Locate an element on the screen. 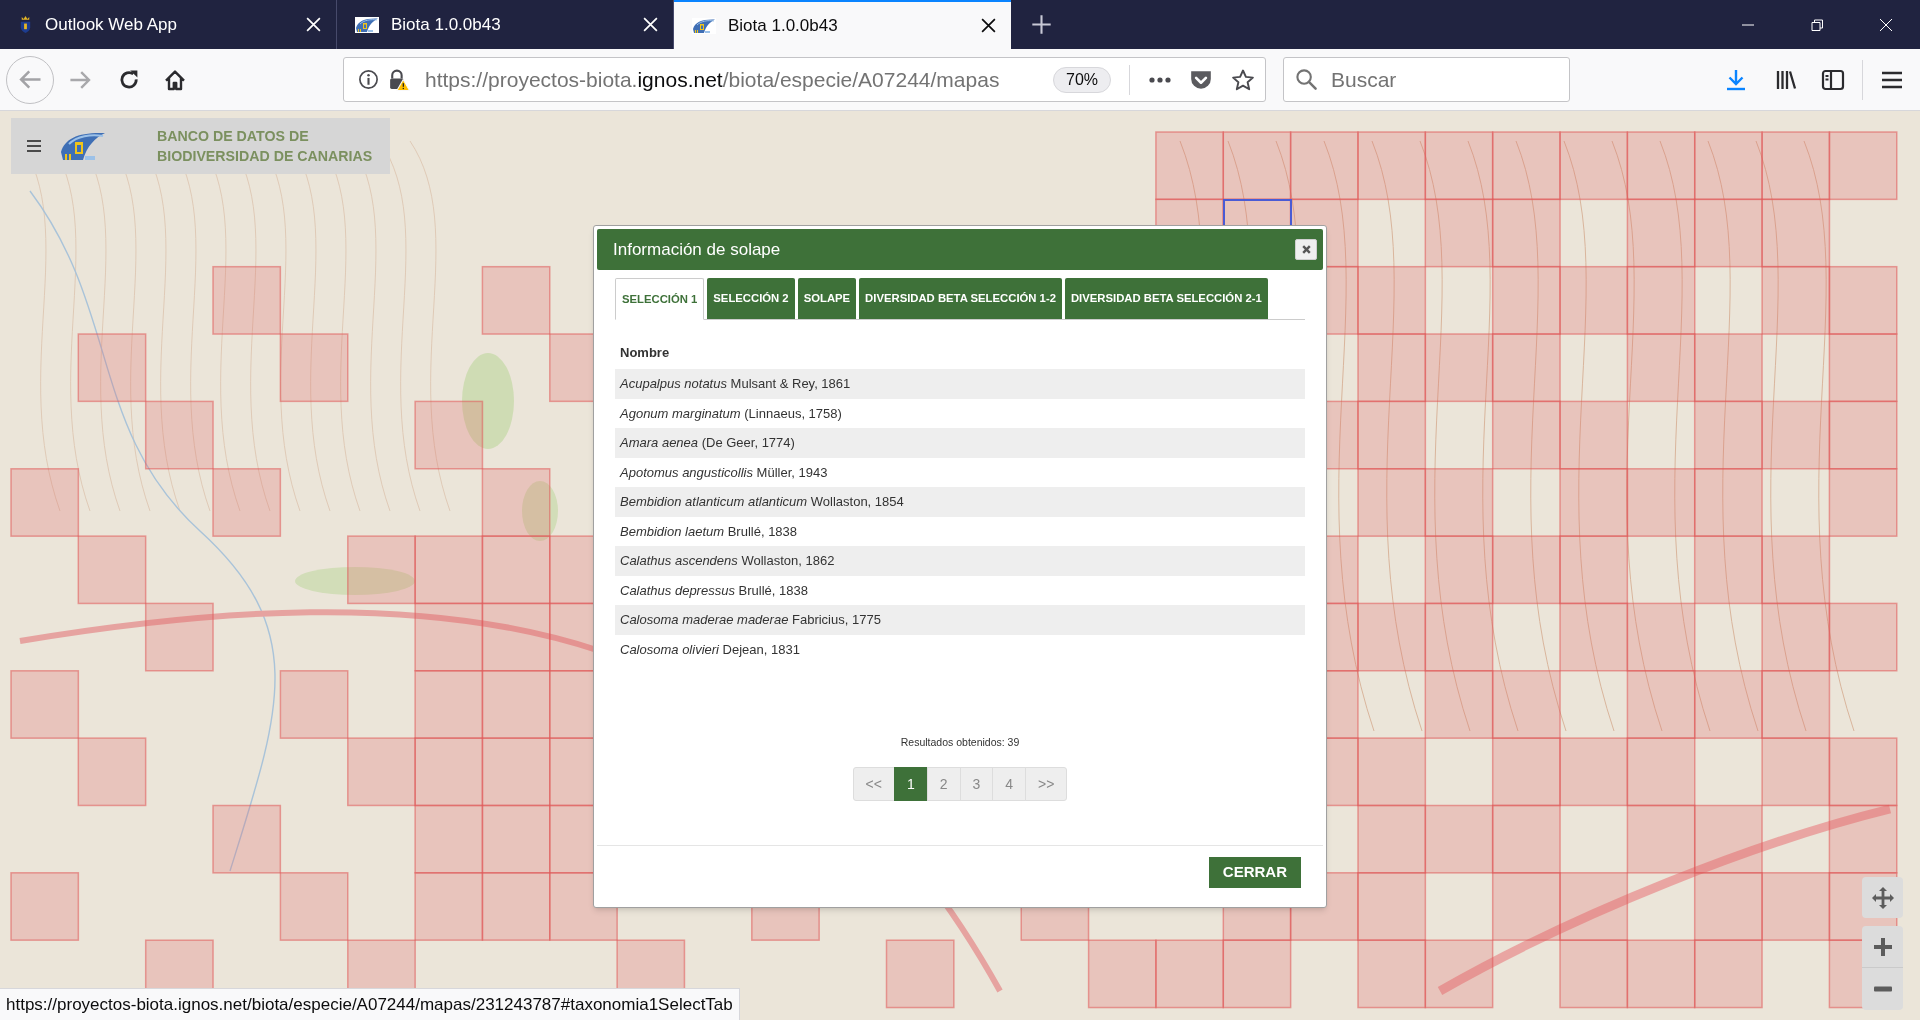 The height and width of the screenshot is (1020, 1920). dialog-close-button is located at coordinates (1306, 249).